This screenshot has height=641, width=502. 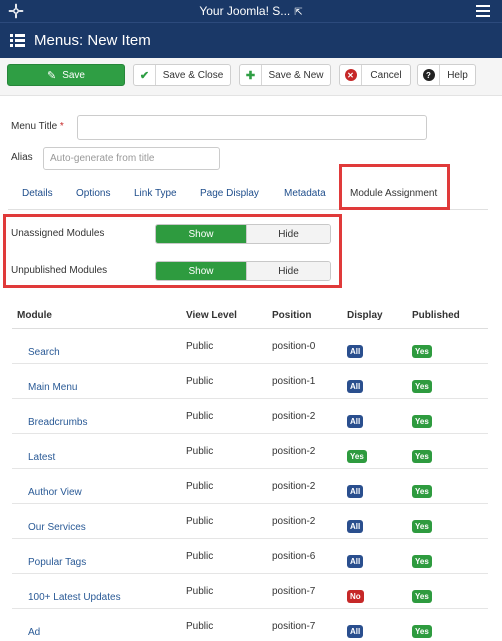 I want to click on hamburger-icon, so click(x=483, y=11).